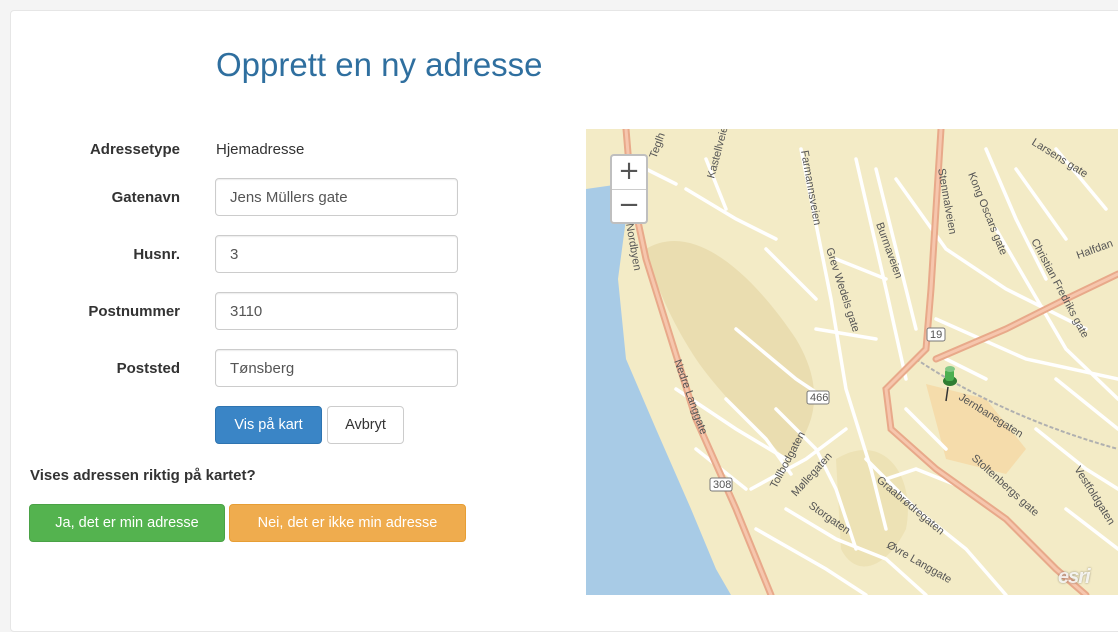  I want to click on street-label: Halfdan, so click(1095, 250).